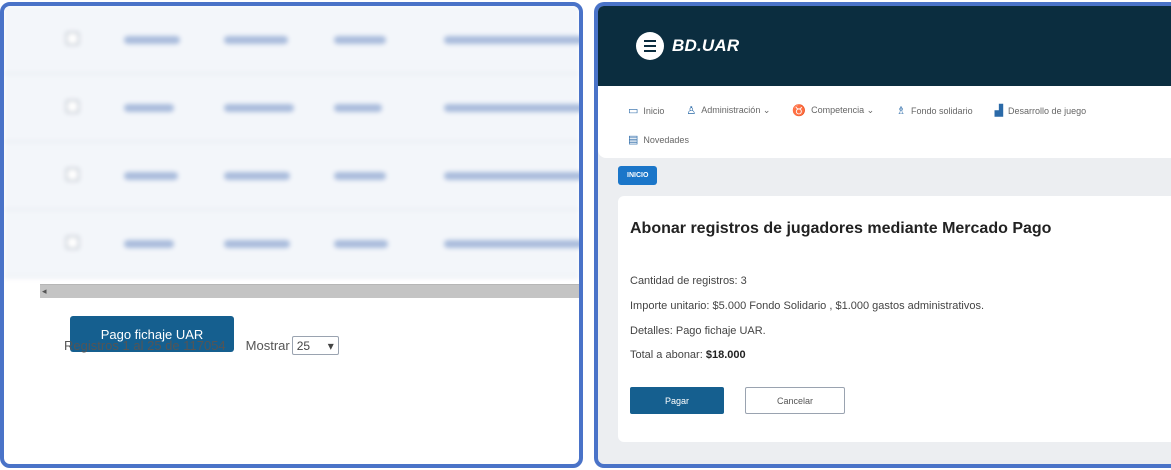 The image size is (1171, 470). Describe the element at coordinates (884, 46) in the screenshot. I see `app-header: BD.UAR` at that location.